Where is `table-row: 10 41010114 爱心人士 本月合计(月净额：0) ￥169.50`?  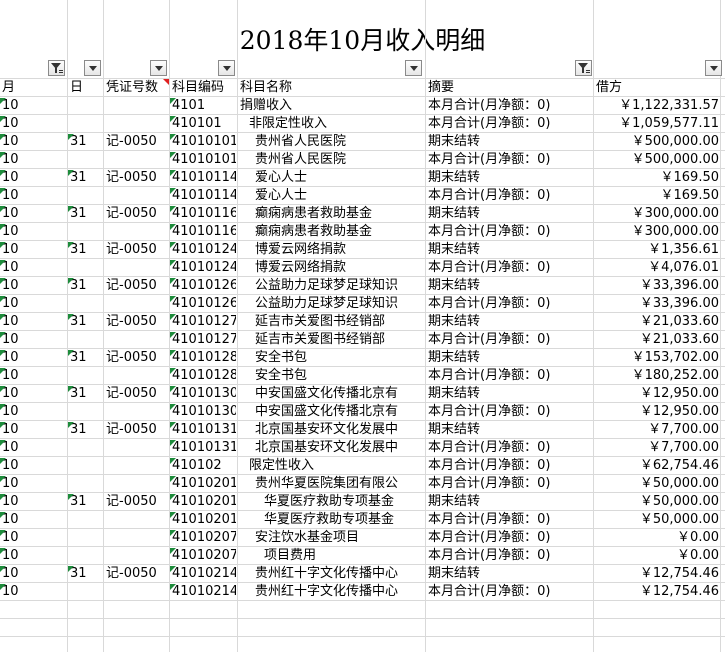 table-row: 10 41010114 爱心人士 本月合计(月净额：0) ￥169.50 is located at coordinates (362, 196).